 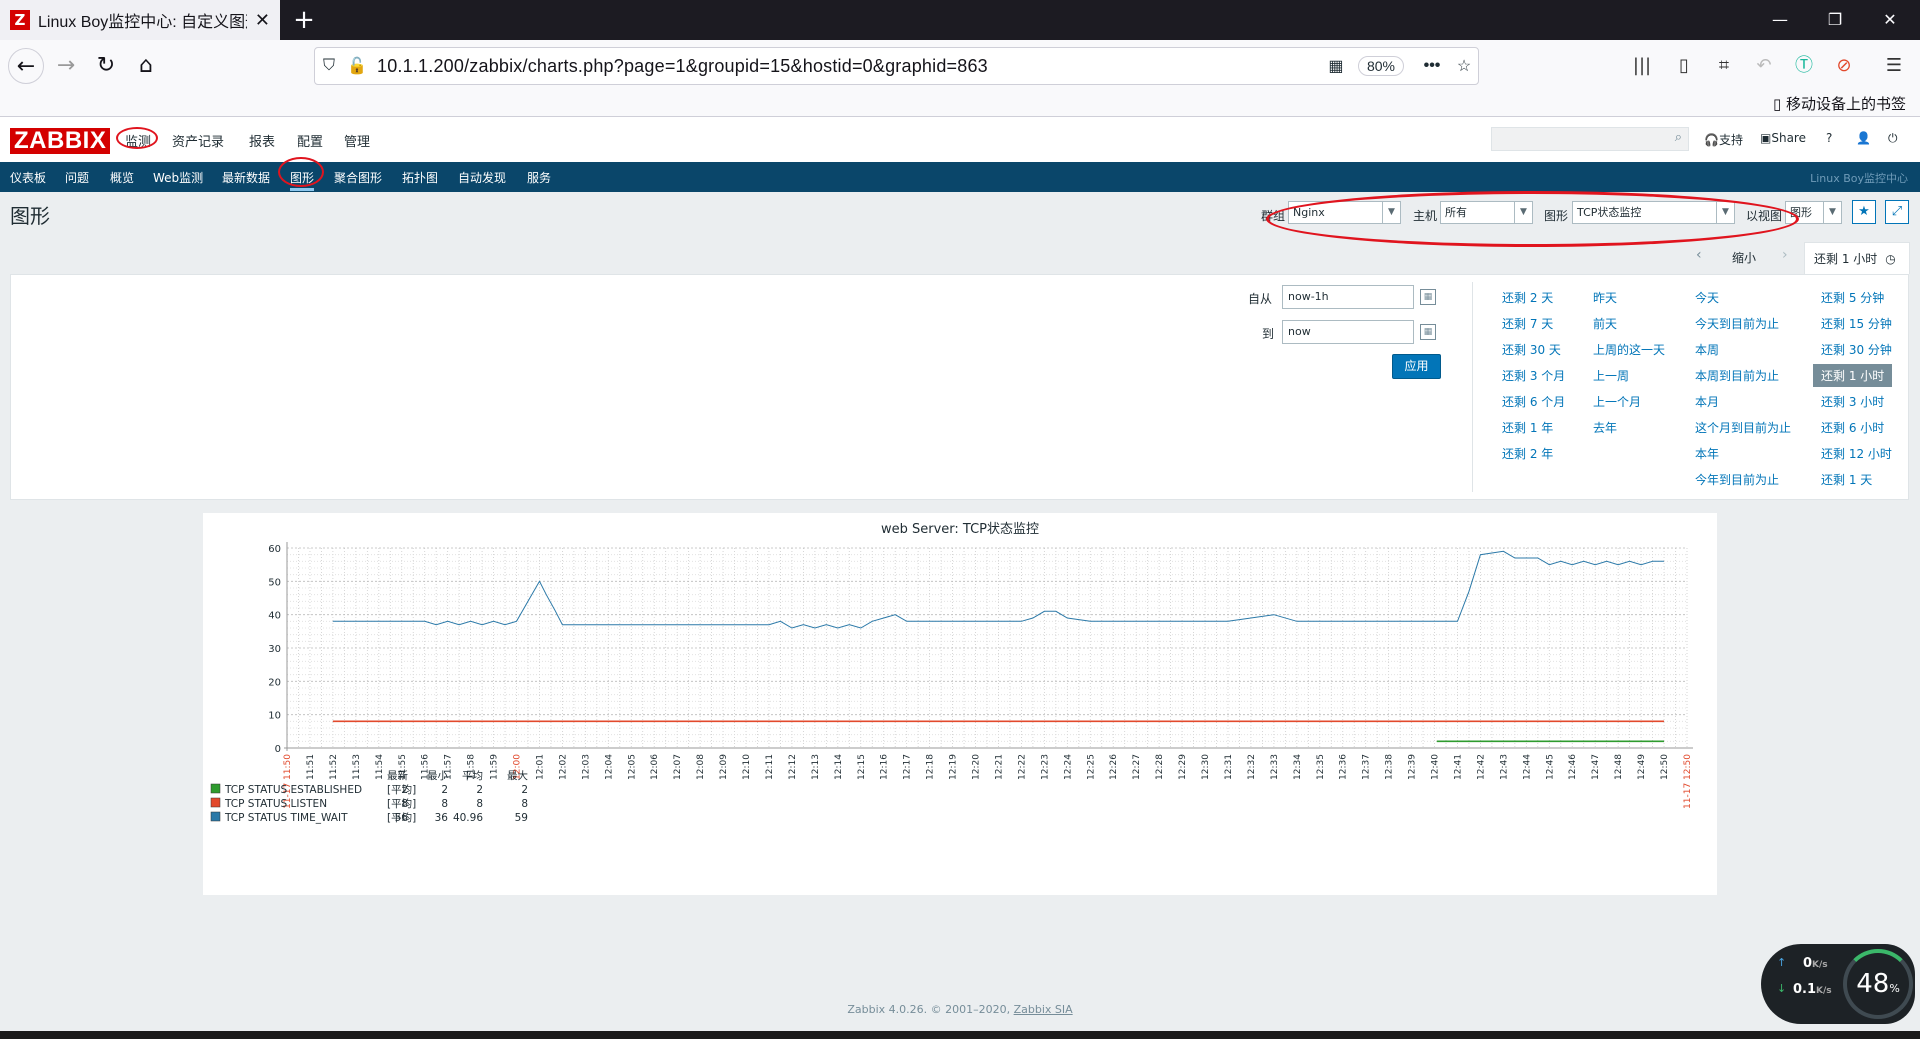 What do you see at coordinates (106, 66) in the screenshot?
I see `reload-icon: ↻` at bounding box center [106, 66].